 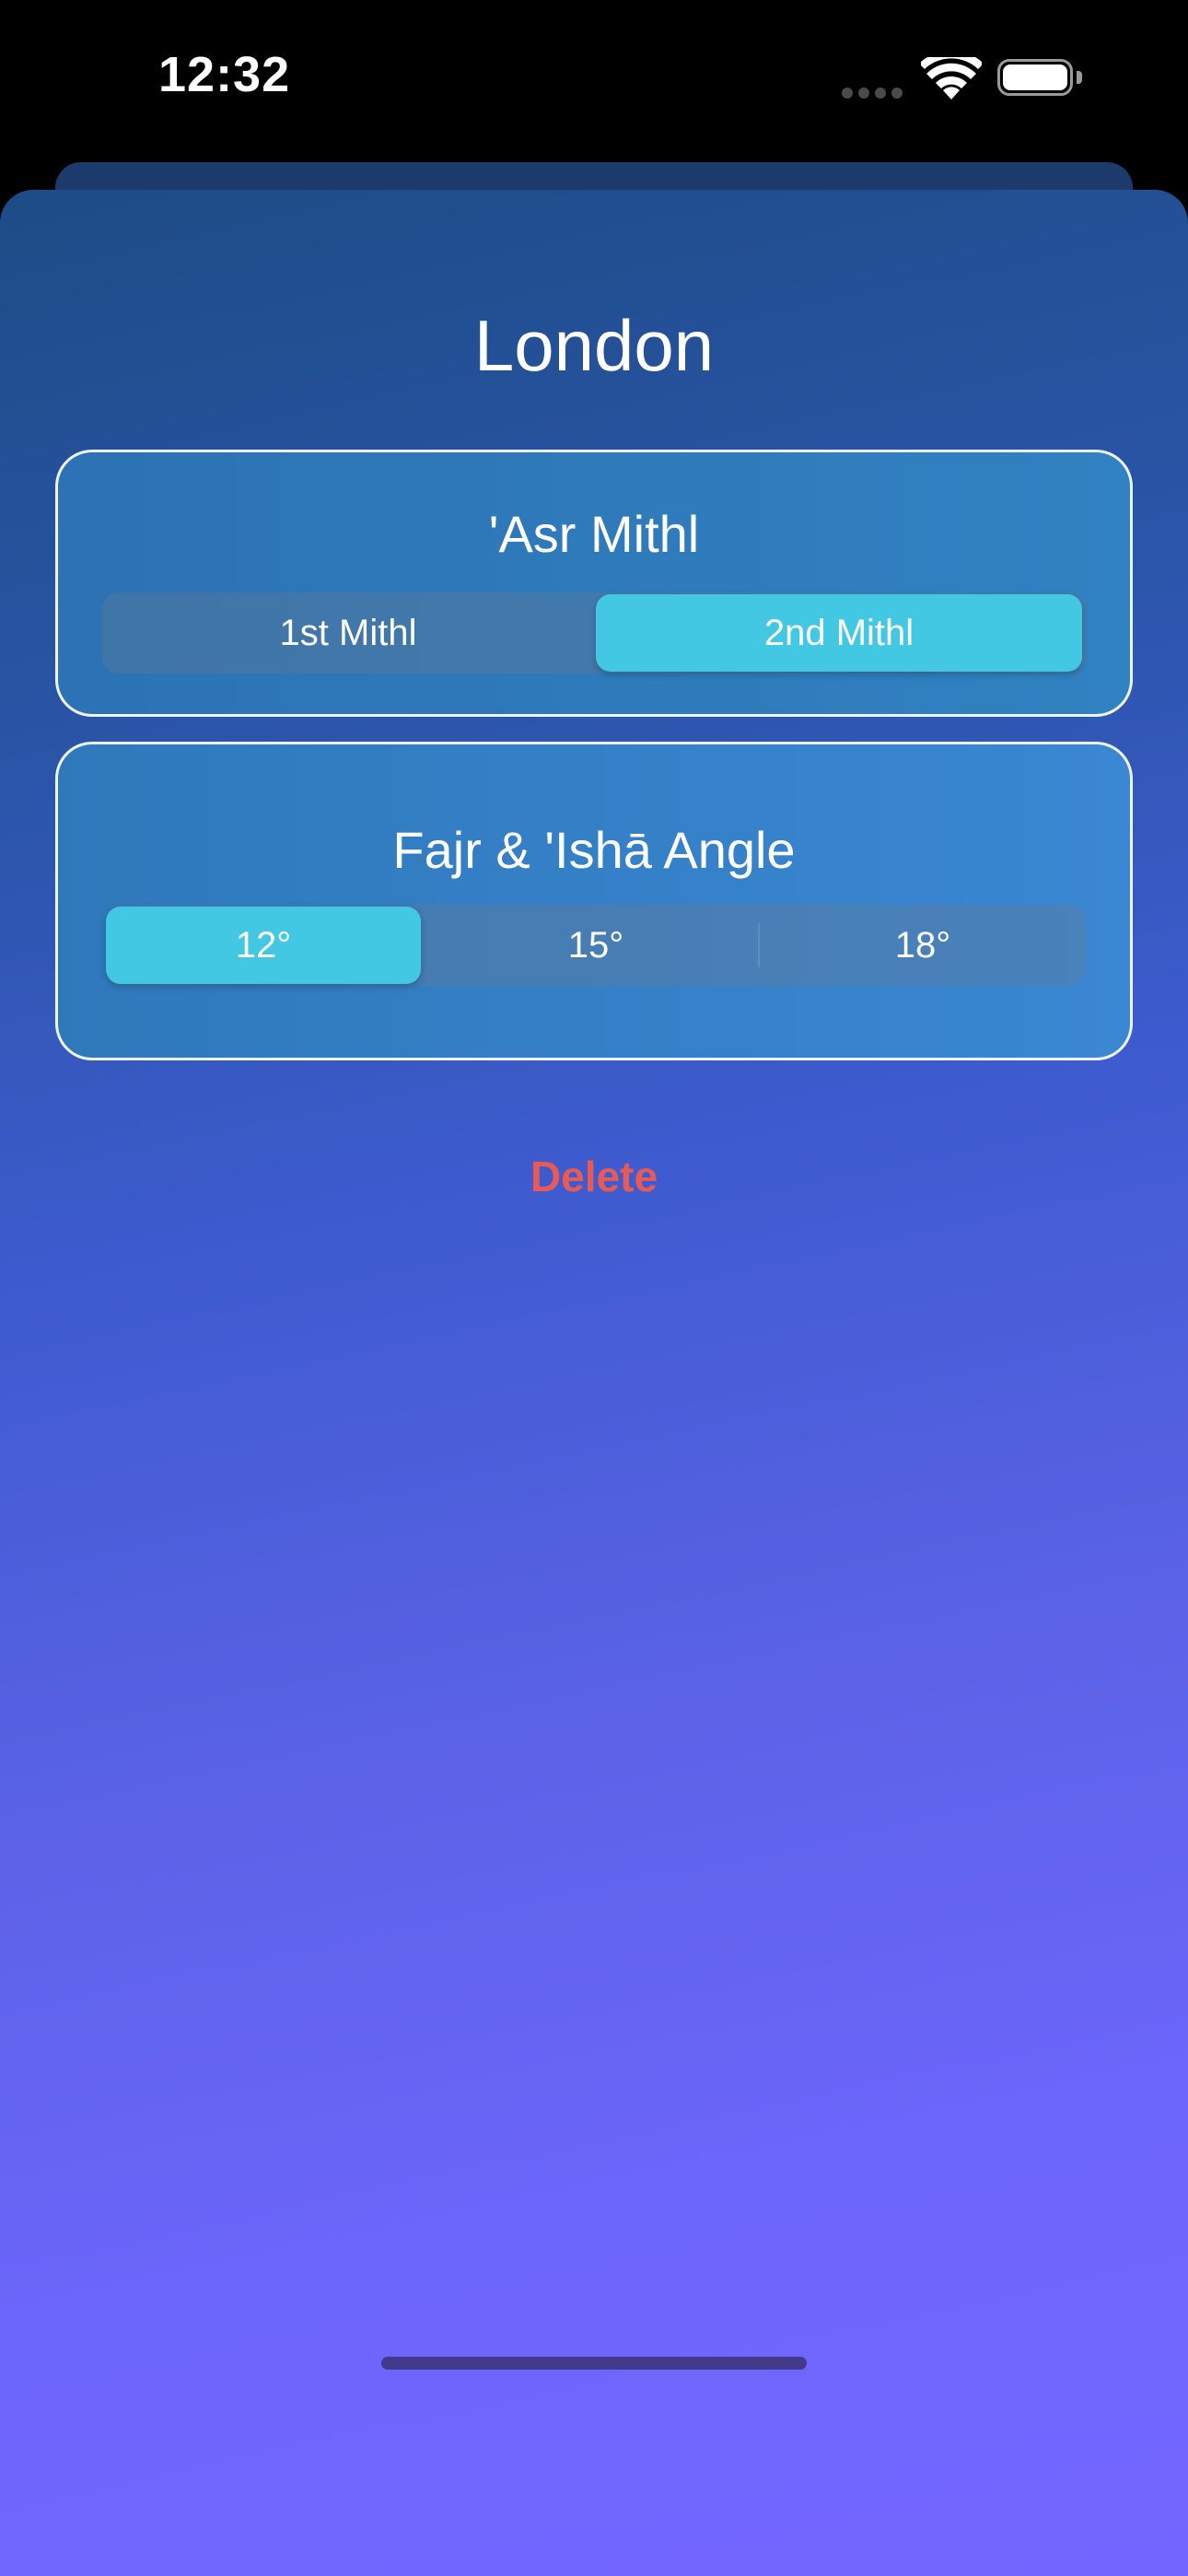 What do you see at coordinates (923, 945) in the screenshot?
I see `segment-18-degrees: 18°` at bounding box center [923, 945].